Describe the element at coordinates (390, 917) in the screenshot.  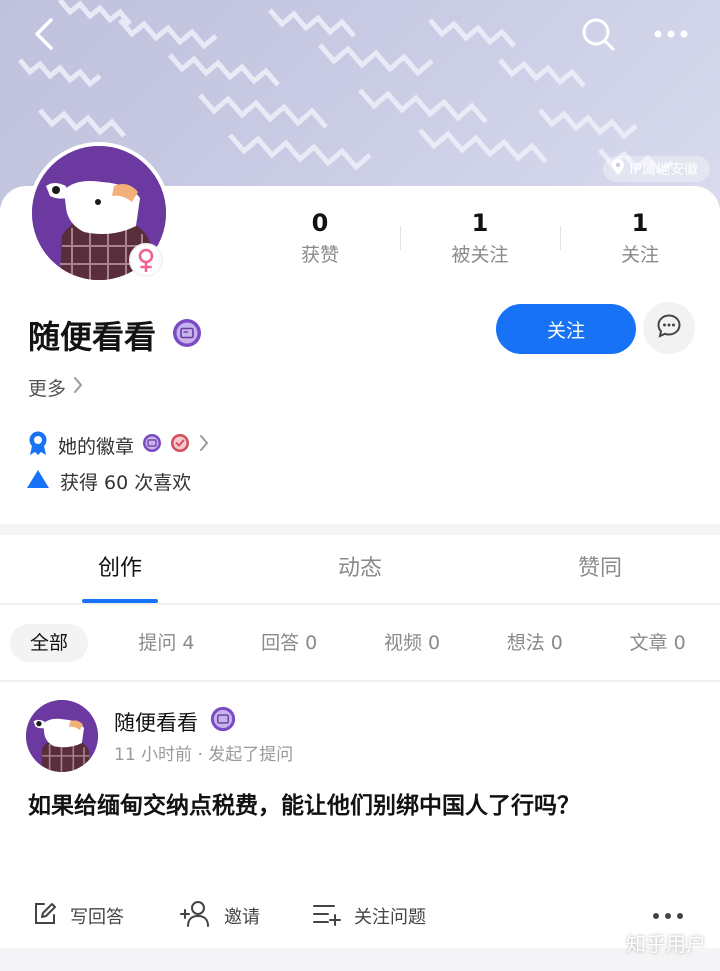
I see `follow-question-label: 关注问题` at that location.